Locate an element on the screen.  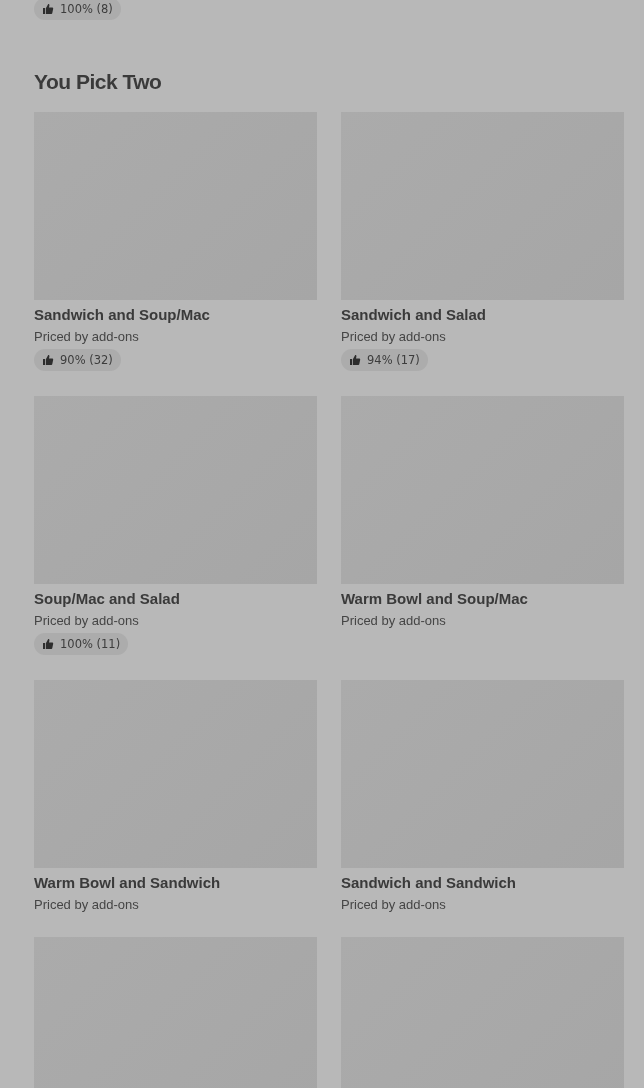
section-title: You Pick Two is located at coordinates (98, 82).